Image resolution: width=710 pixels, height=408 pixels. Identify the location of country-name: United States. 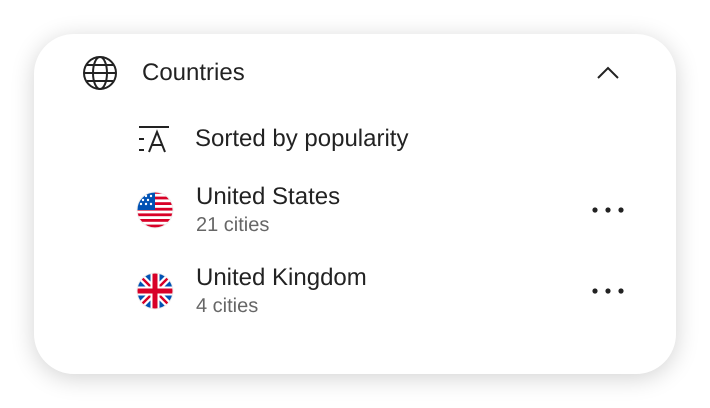
(269, 197).